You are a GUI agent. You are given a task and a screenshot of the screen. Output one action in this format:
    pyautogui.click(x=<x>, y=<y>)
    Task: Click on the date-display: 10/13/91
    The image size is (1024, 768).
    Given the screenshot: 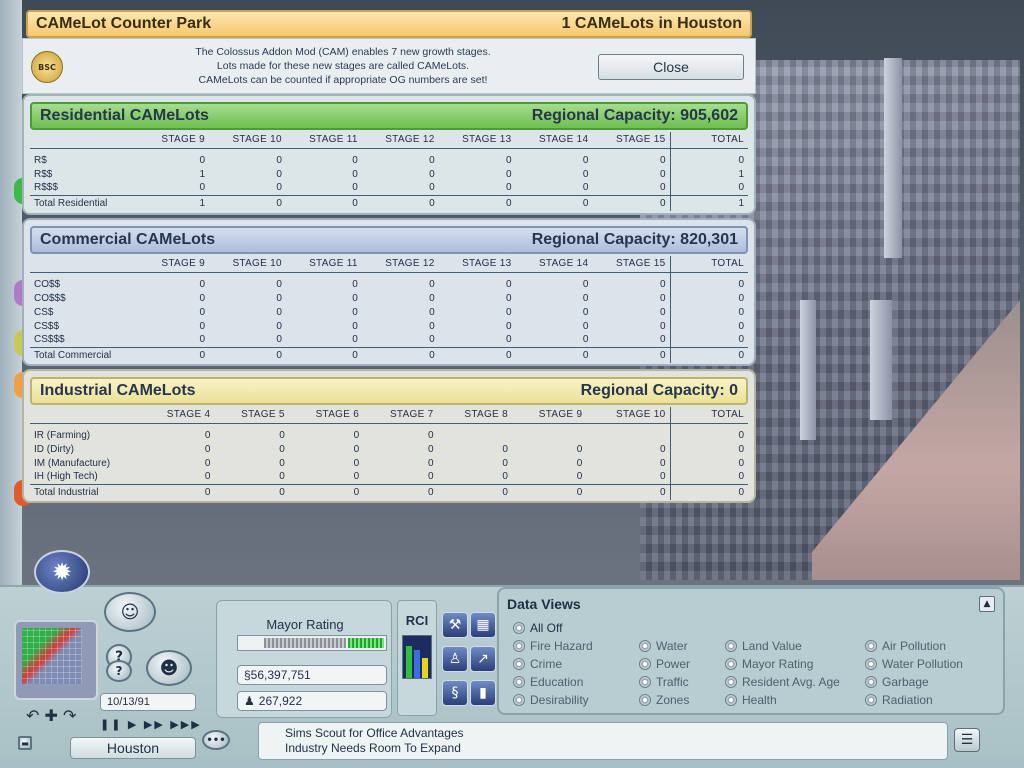 What is the action you would take?
    pyautogui.click(x=148, y=702)
    